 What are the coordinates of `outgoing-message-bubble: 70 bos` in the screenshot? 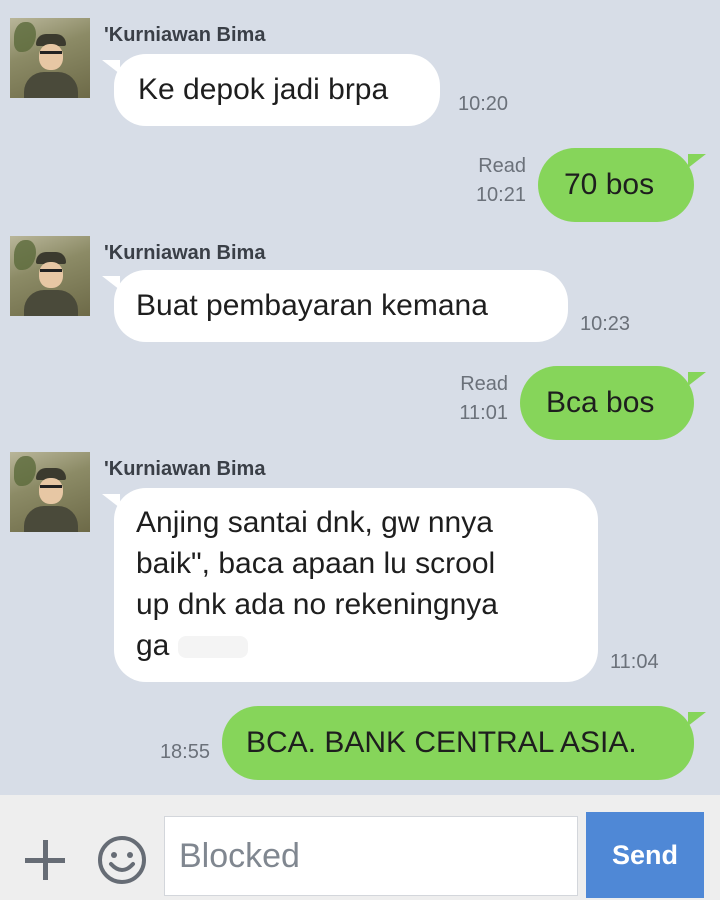 It's located at (622, 185).